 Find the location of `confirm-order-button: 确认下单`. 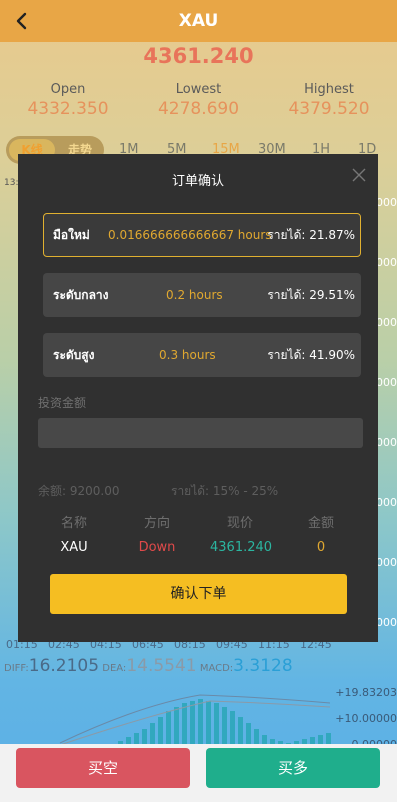

confirm-order-button: 确认下单 is located at coordinates (198, 594).